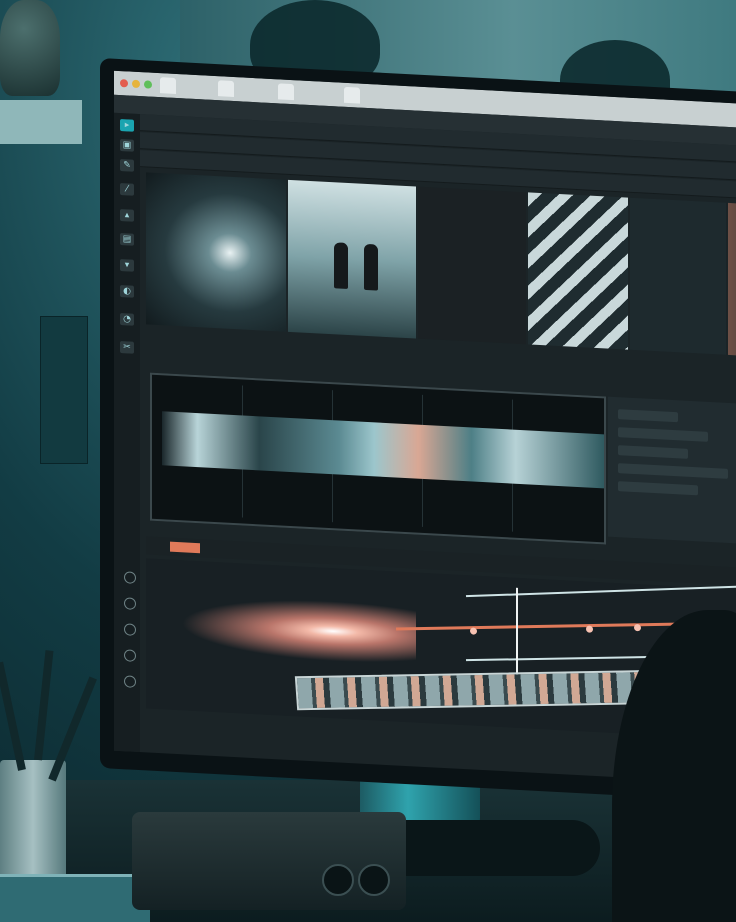 The width and height of the screenshot is (736, 922). I want to click on keyframe-curve-white, so click(600, 590).